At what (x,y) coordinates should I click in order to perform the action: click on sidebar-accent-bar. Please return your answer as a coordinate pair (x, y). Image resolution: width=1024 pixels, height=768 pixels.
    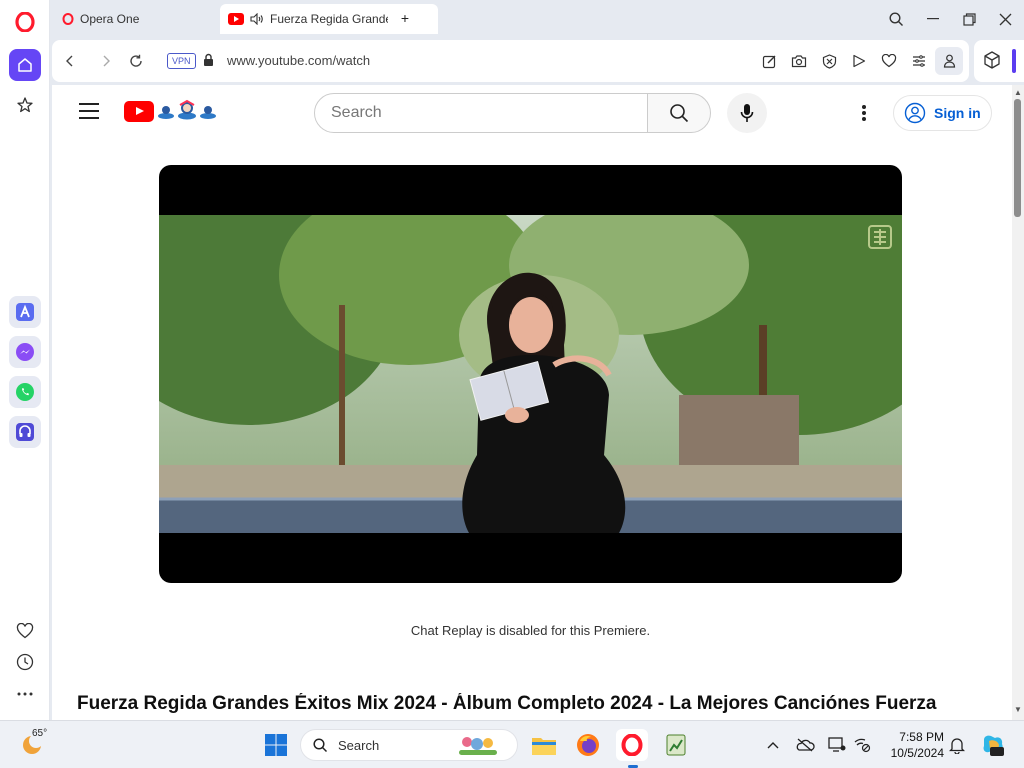
    Looking at the image, I should click on (1014, 61).